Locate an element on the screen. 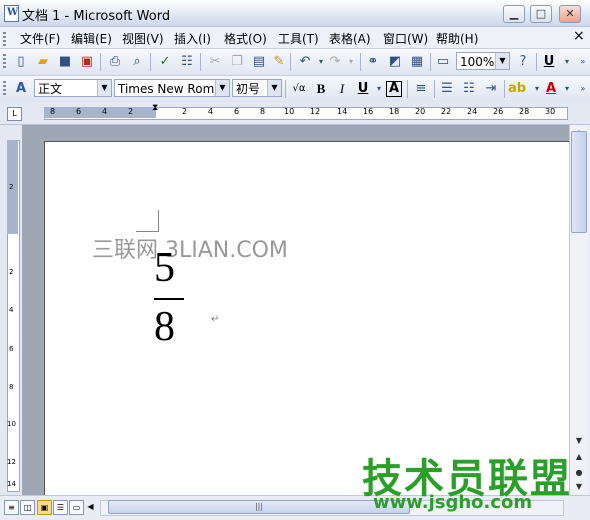  menu-grip is located at coordinates (4, 40).